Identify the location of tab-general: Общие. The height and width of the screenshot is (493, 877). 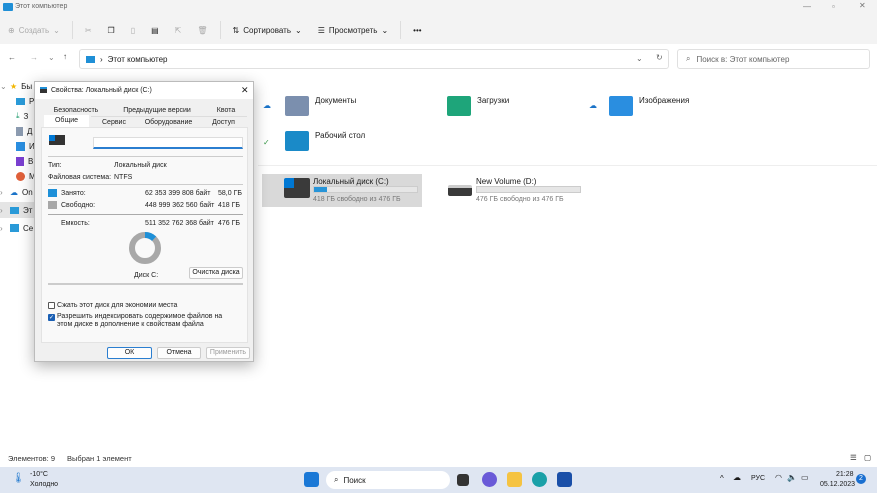
(66, 121).